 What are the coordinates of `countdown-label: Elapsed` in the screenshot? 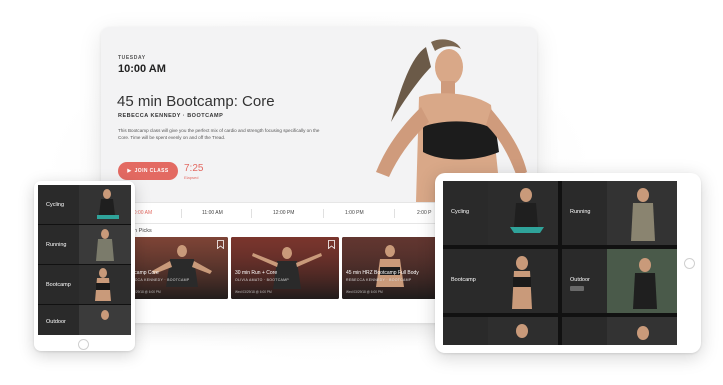 It's located at (191, 177).